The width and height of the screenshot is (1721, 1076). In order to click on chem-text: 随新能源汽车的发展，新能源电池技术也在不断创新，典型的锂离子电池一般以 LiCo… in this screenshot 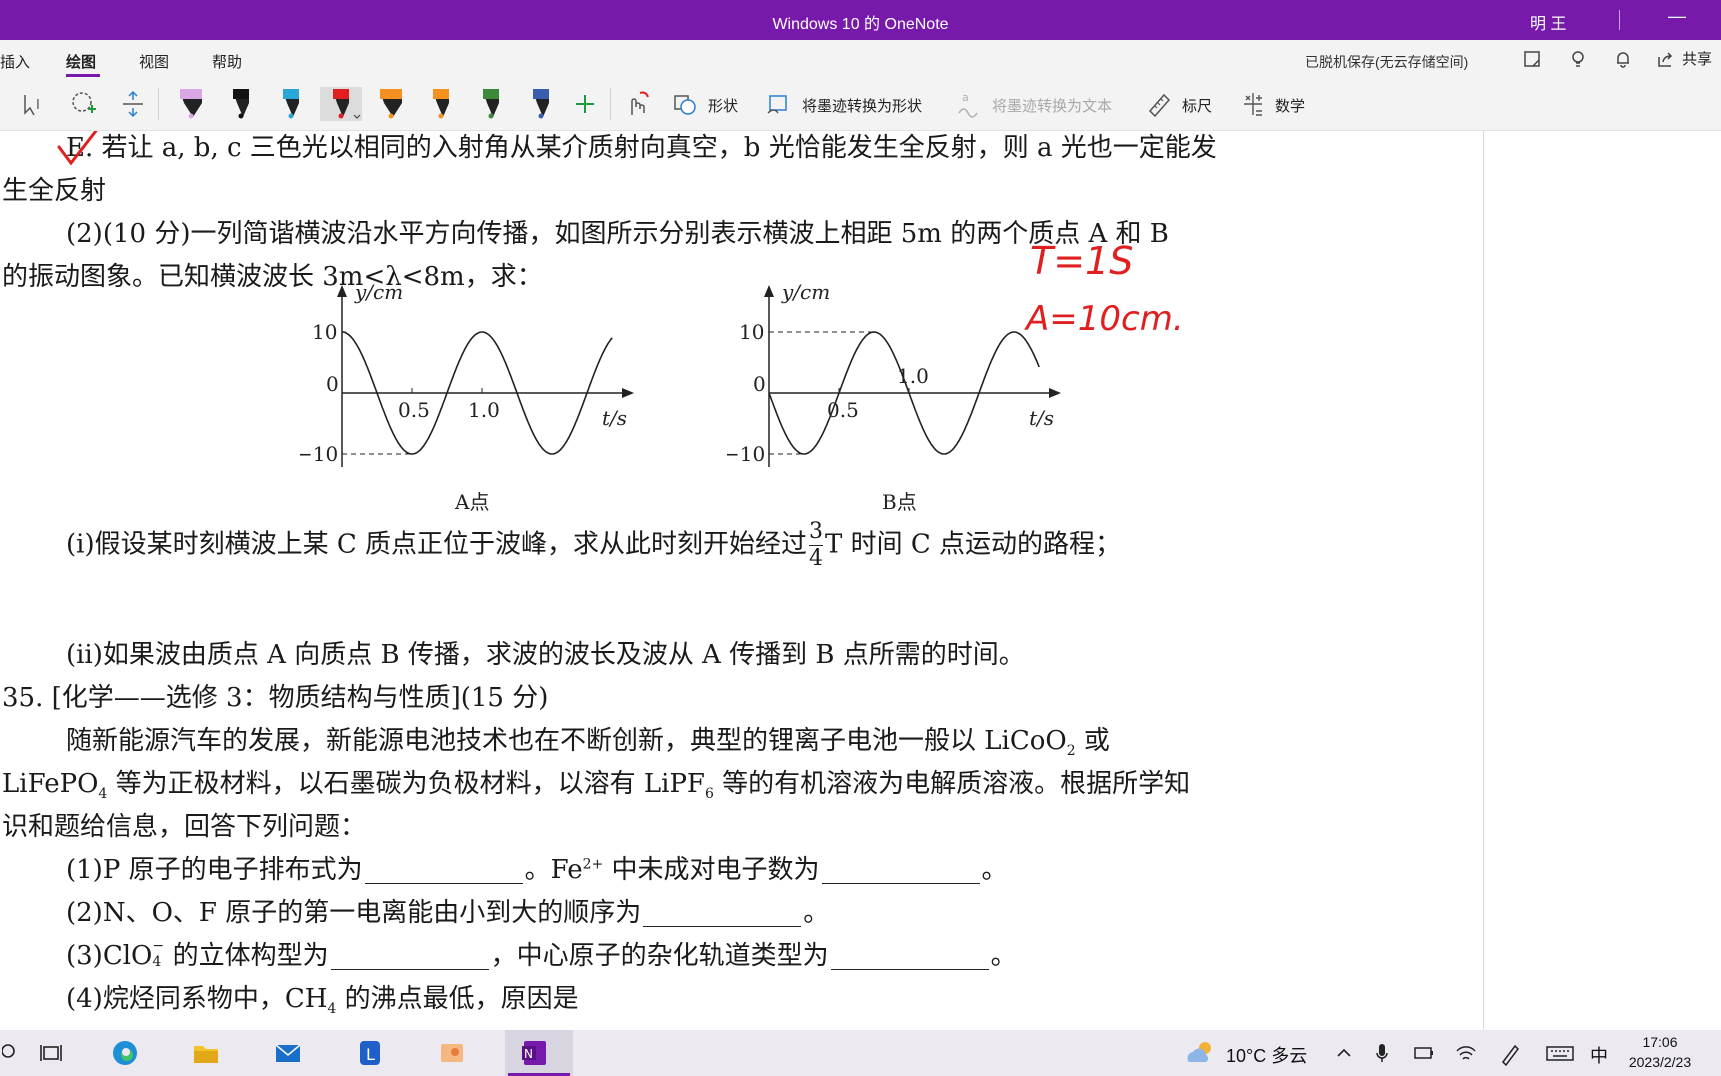, I will do `click(566, 741)`.